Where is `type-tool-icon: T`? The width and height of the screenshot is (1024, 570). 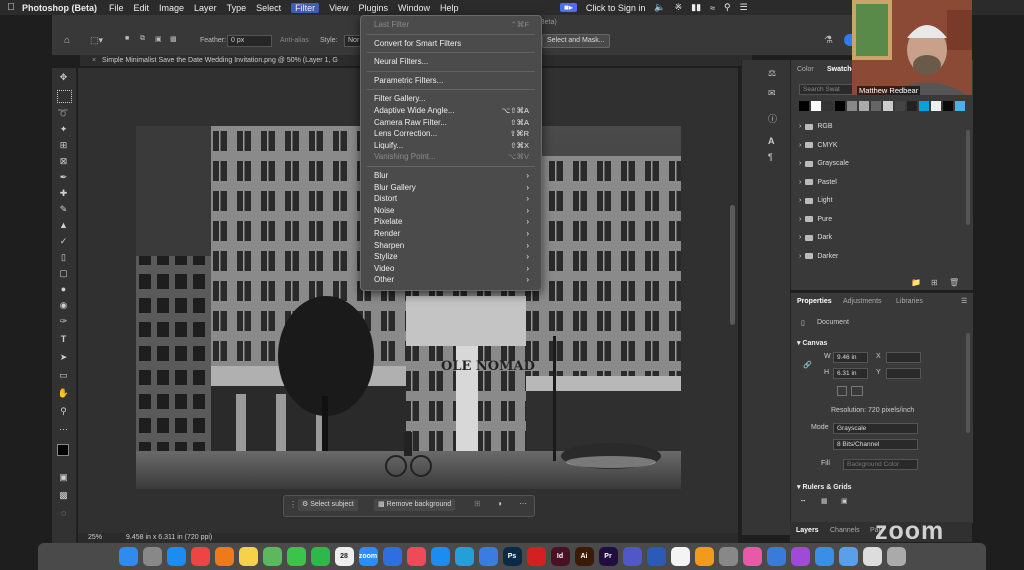
type-tool-icon: T is located at coordinates (63, 339).